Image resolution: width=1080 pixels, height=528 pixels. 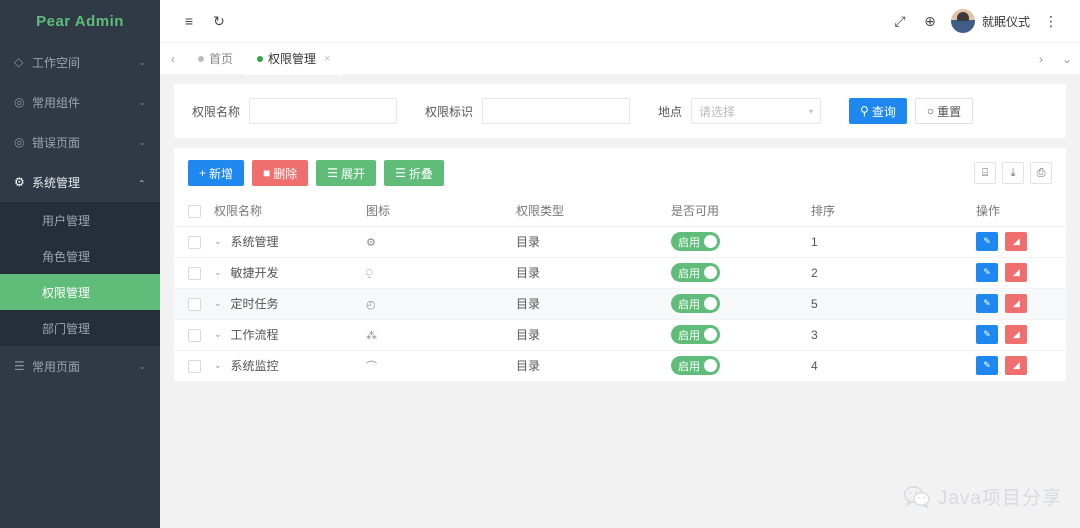 I want to click on clock-icon: ◴, so click(x=371, y=304).